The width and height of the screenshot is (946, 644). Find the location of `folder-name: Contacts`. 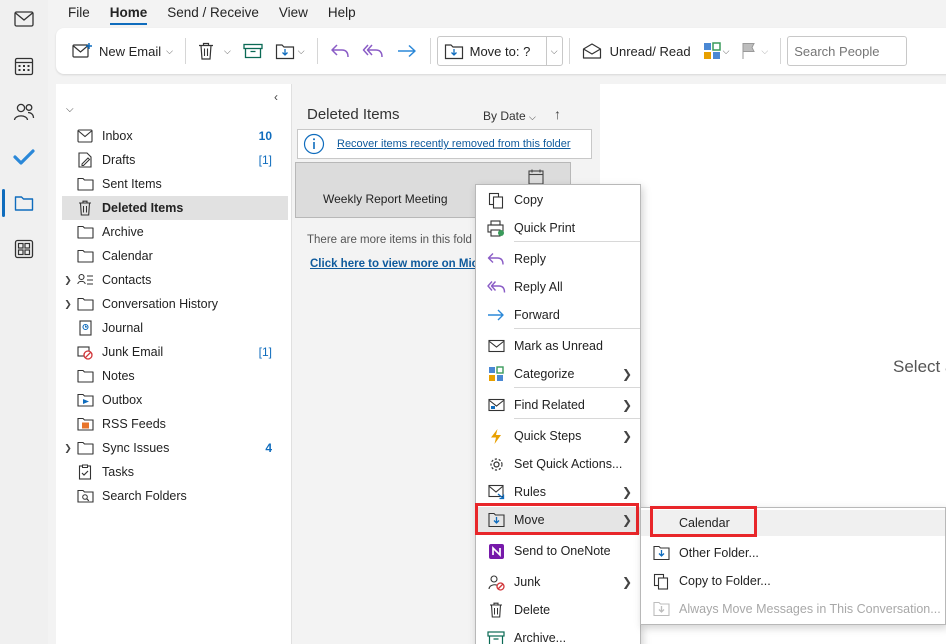

folder-name: Contacts is located at coordinates (127, 280).